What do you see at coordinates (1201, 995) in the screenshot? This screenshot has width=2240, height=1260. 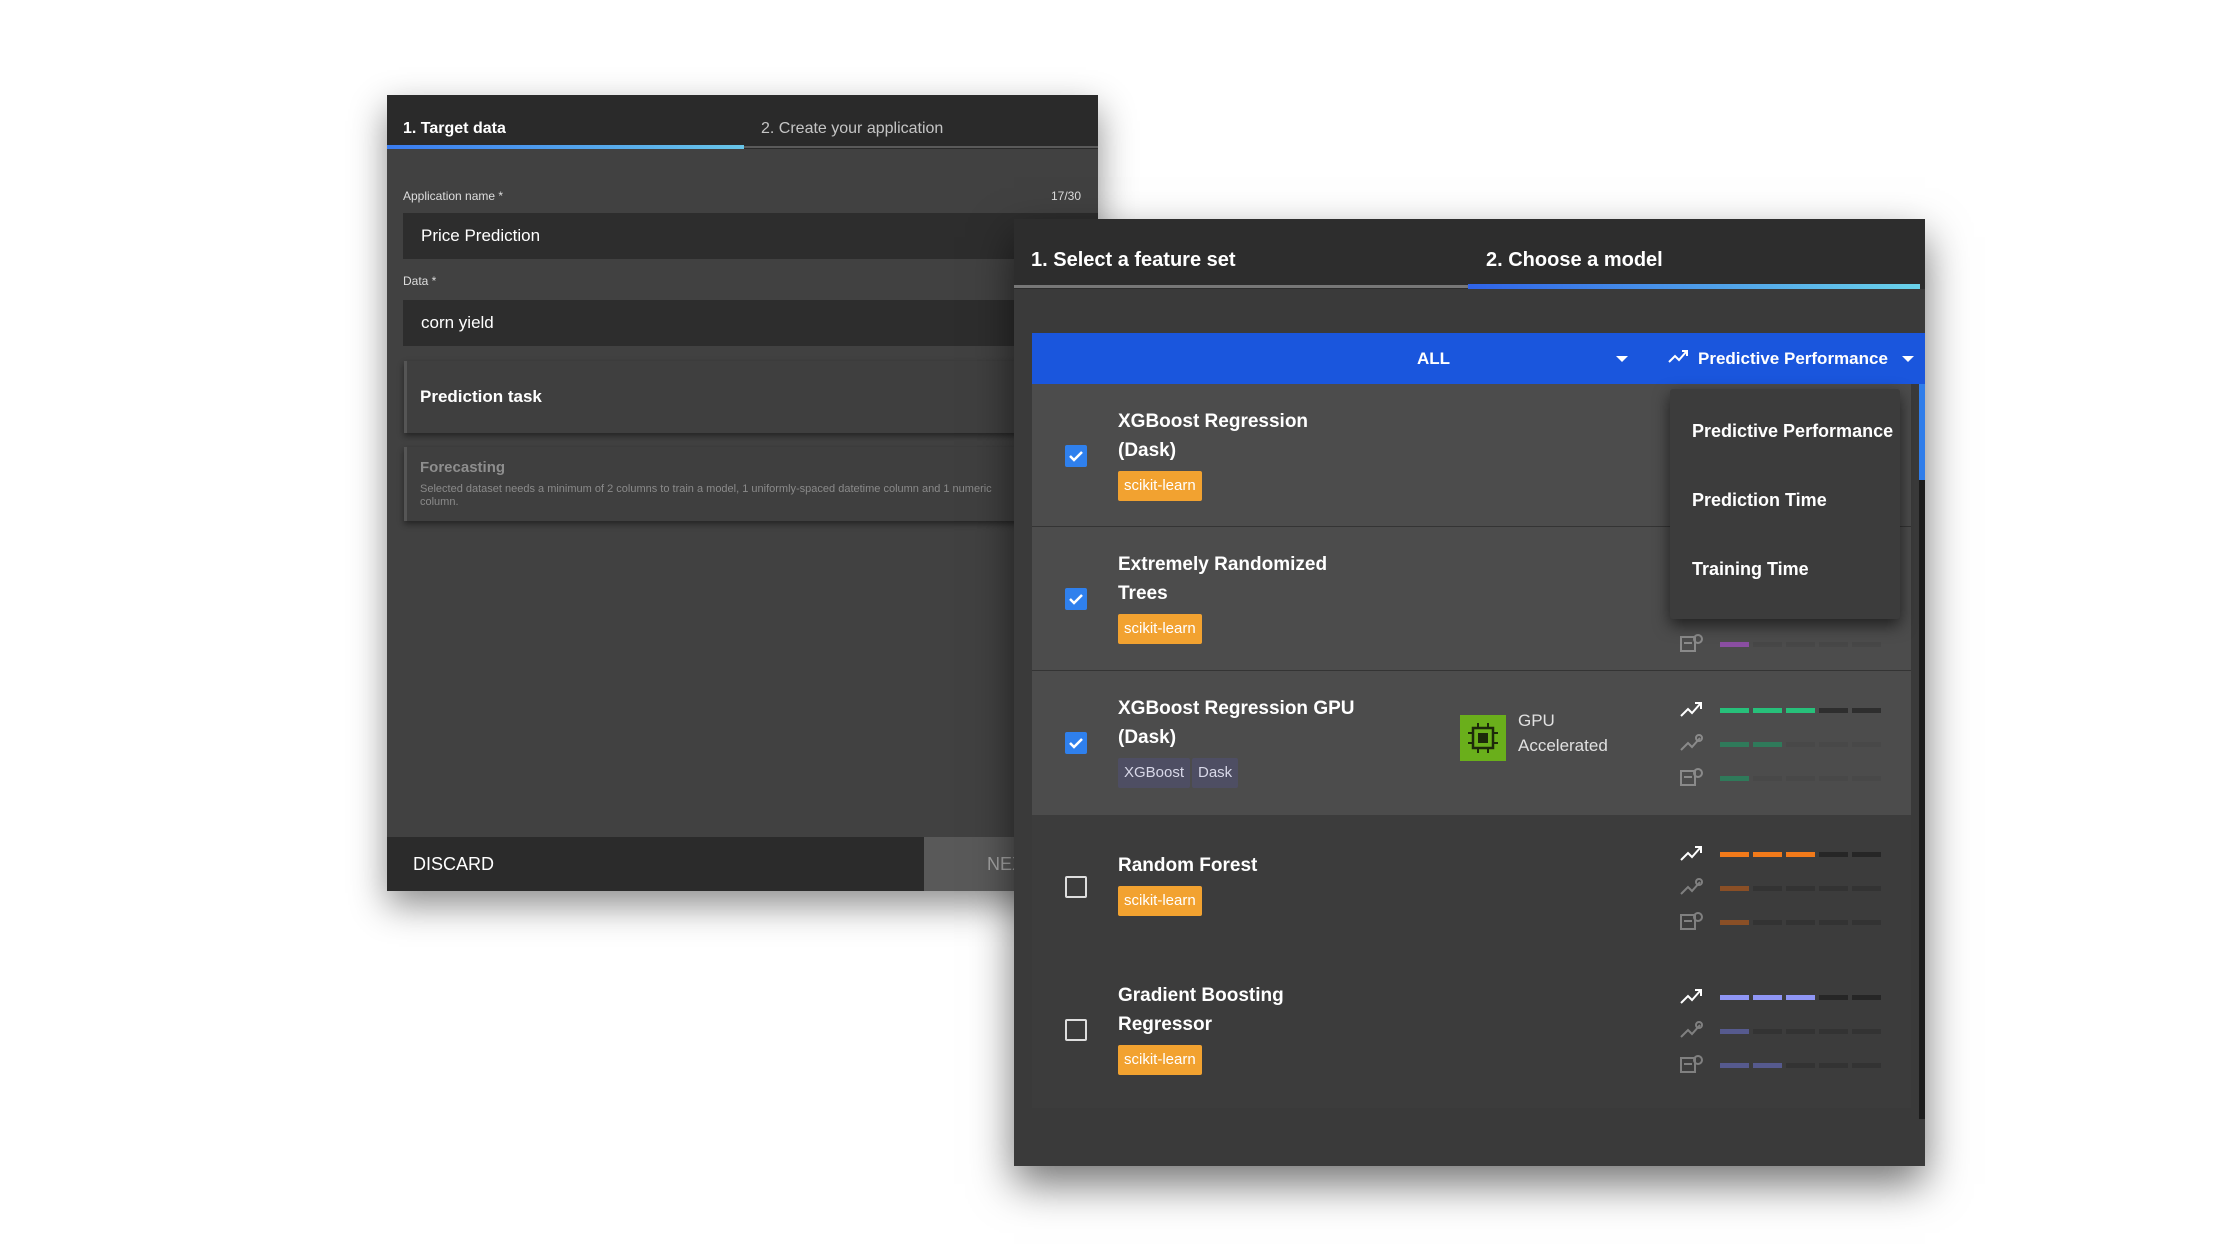 I see `model-name-line: Gradient Boosting` at bounding box center [1201, 995].